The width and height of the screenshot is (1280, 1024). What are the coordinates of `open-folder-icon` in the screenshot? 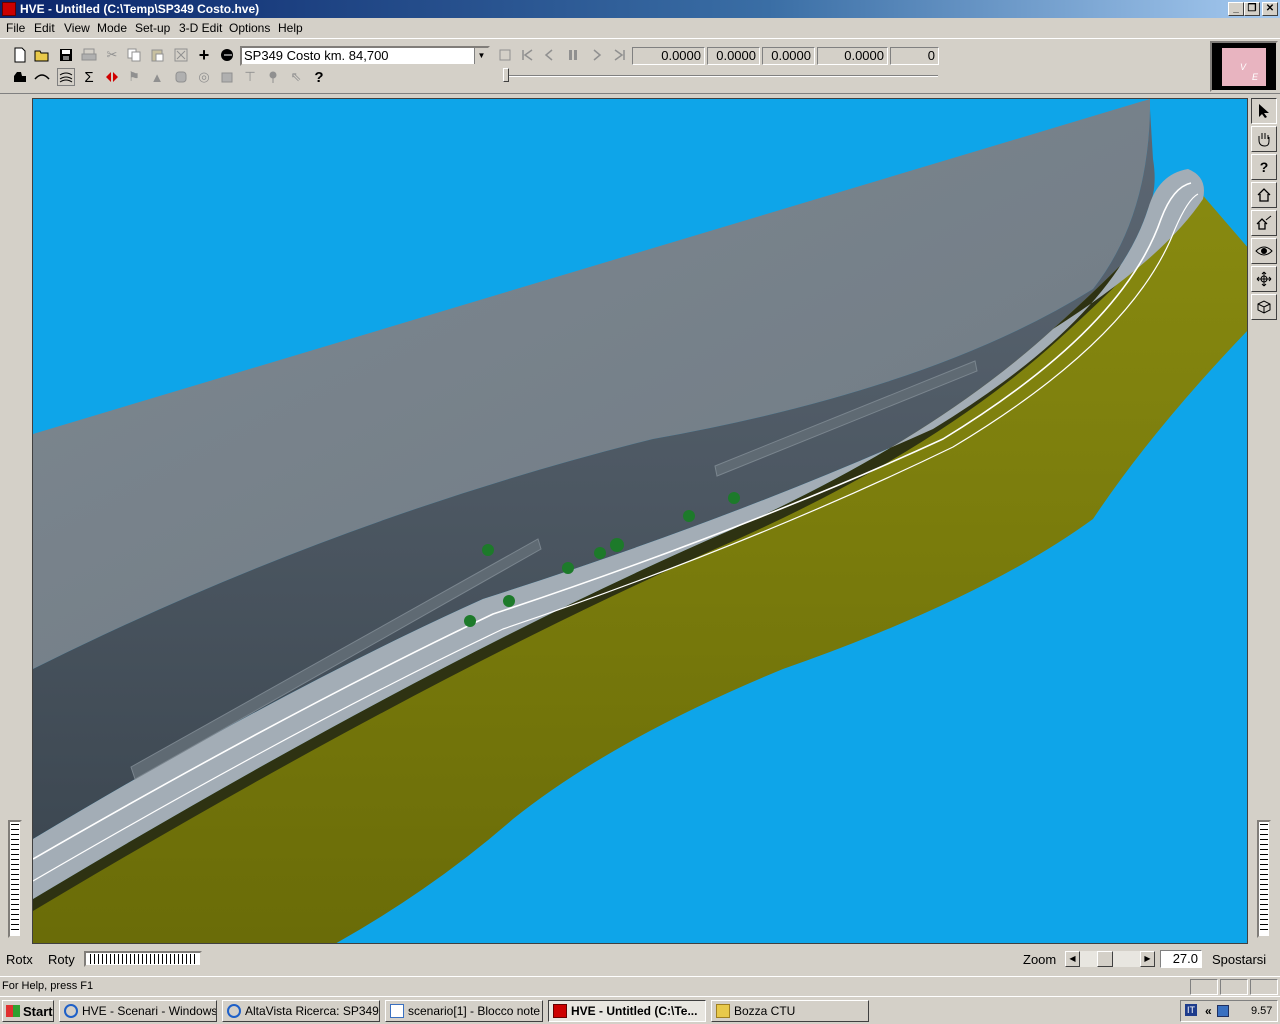 It's located at (42, 55).